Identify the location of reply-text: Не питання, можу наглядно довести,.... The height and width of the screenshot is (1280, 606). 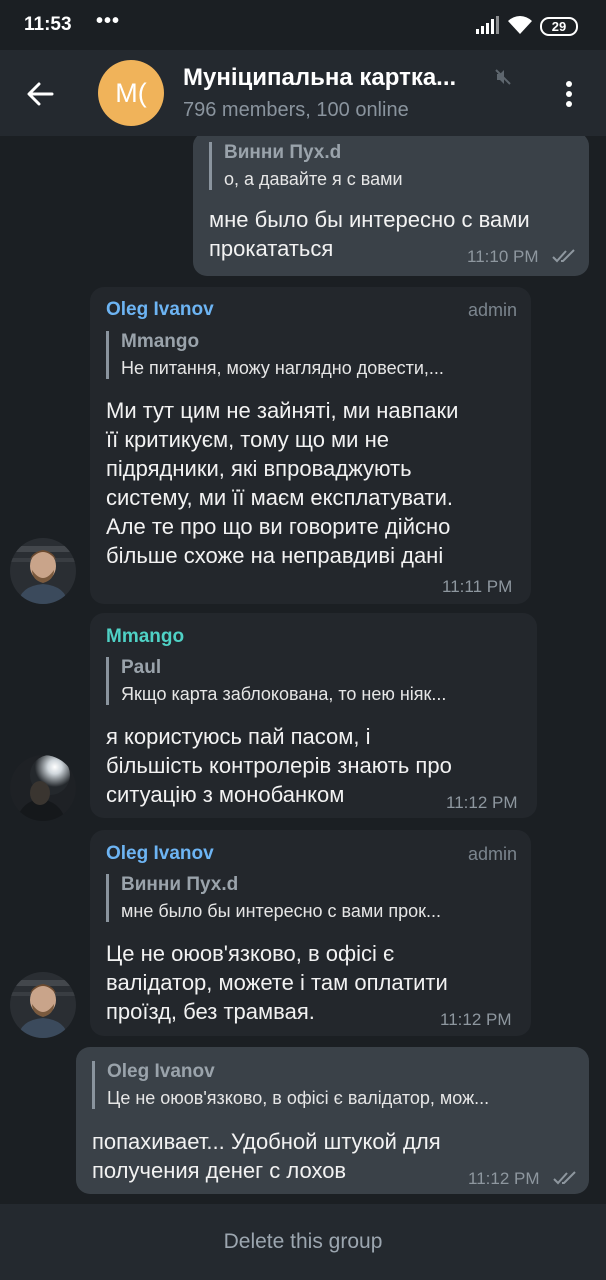
(282, 368).